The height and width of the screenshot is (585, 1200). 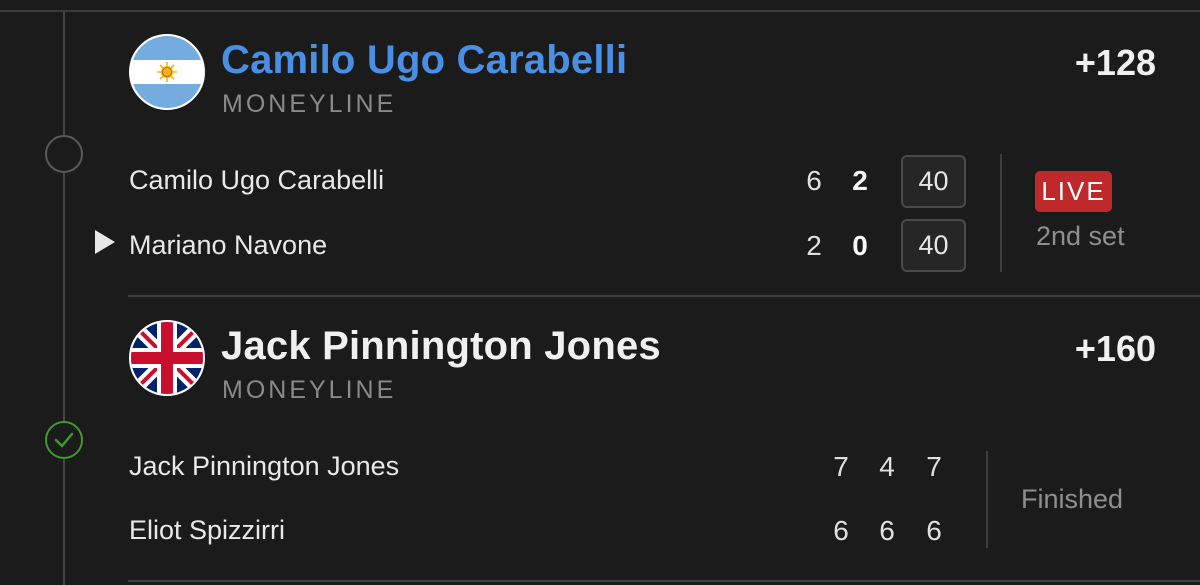 What do you see at coordinates (1115, 62) in the screenshot?
I see `odds-value: +128` at bounding box center [1115, 62].